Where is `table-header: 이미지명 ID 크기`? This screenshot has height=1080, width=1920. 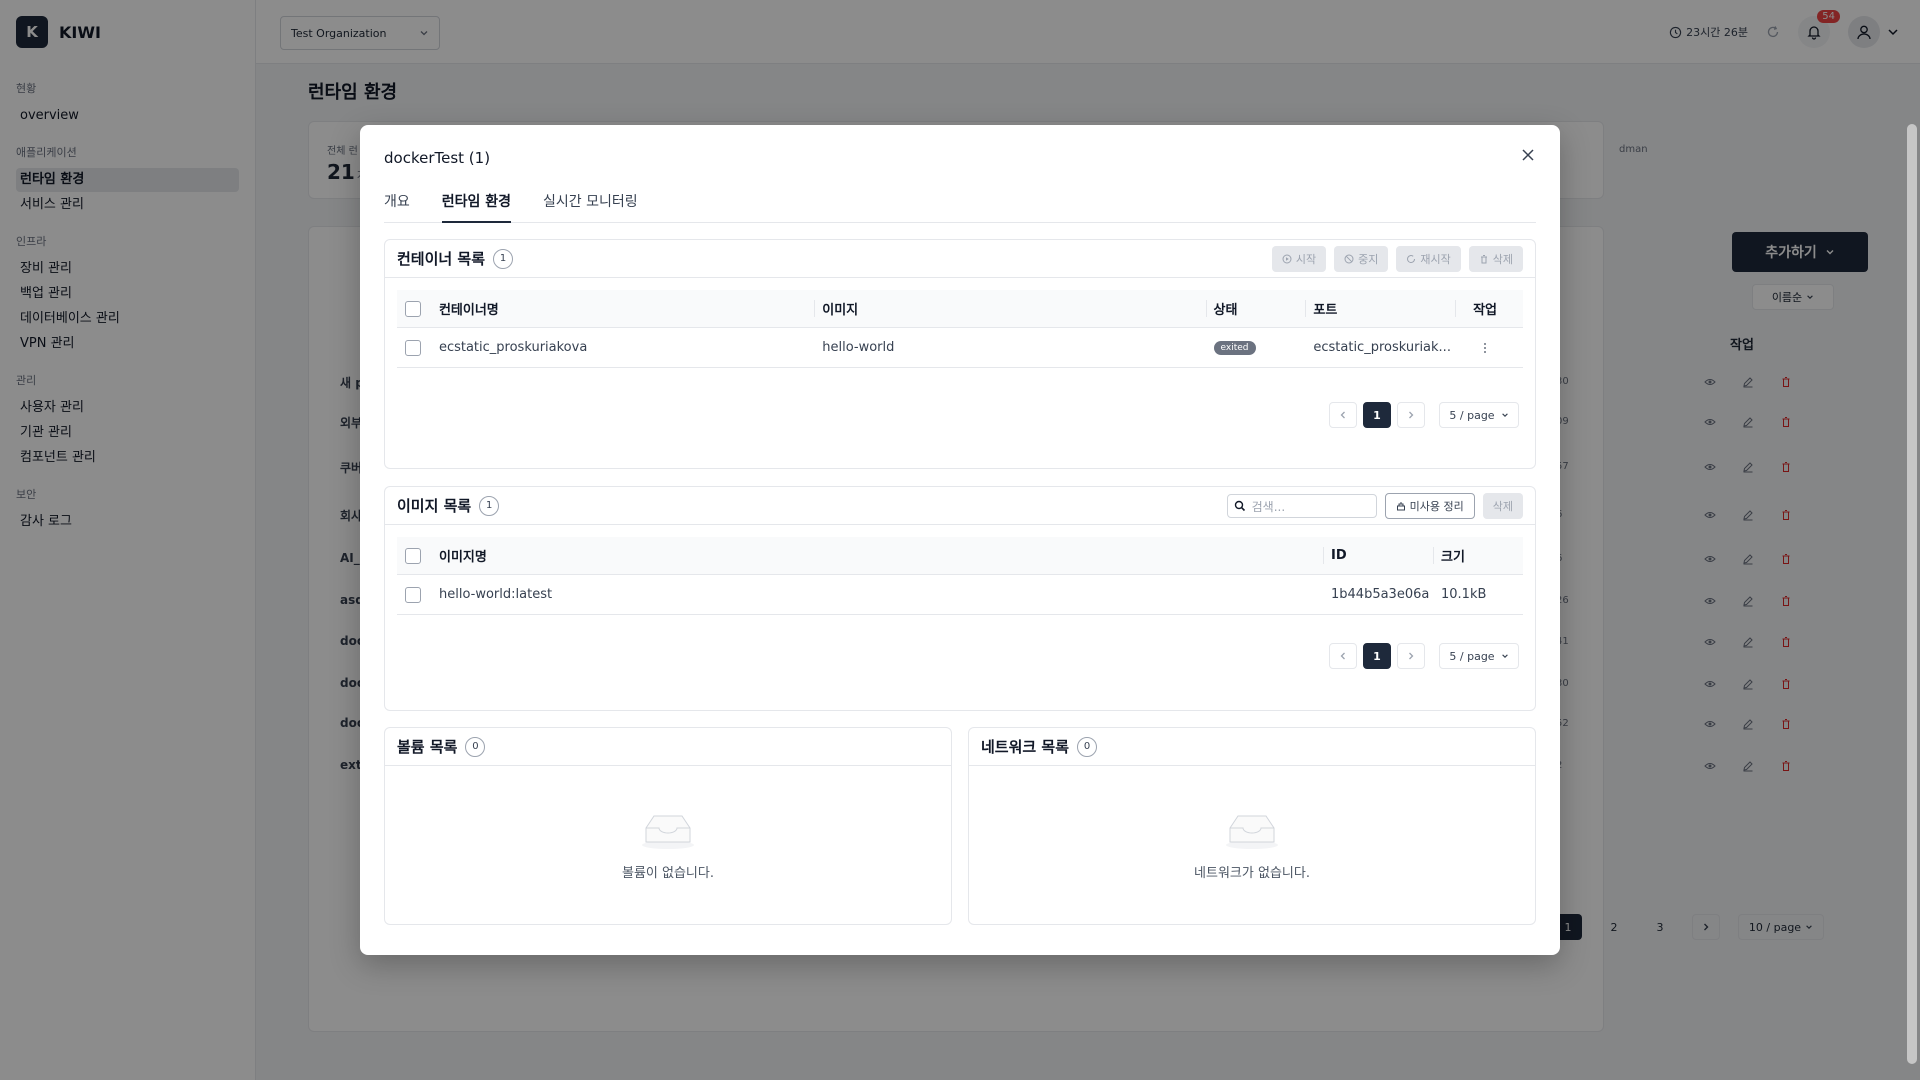
table-header: 이미지명 ID 크기 is located at coordinates (960, 556).